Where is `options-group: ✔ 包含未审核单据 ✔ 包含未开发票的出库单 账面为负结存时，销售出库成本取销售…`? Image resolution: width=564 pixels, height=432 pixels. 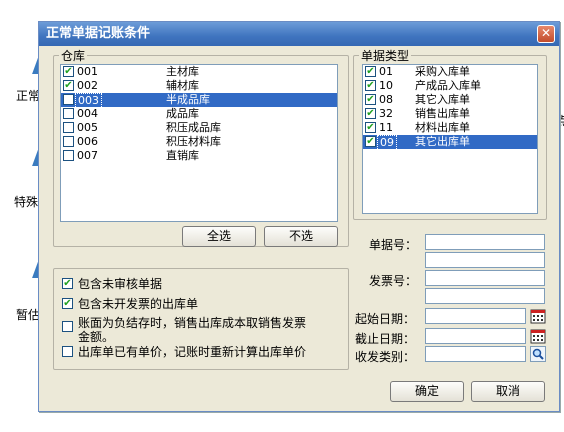
options-group: ✔ 包含未审核单据 ✔ 包含未开发票的出库单 账面为负结存时，销售出库成本取销售… is located at coordinates (201, 319).